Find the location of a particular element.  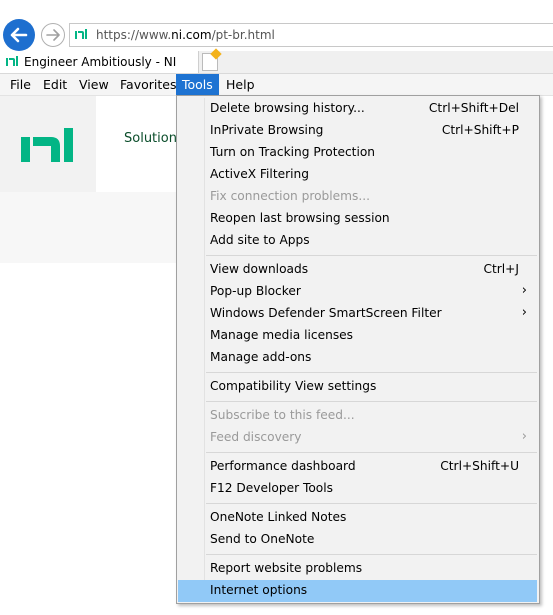

menu-help: Help is located at coordinates (240, 84).